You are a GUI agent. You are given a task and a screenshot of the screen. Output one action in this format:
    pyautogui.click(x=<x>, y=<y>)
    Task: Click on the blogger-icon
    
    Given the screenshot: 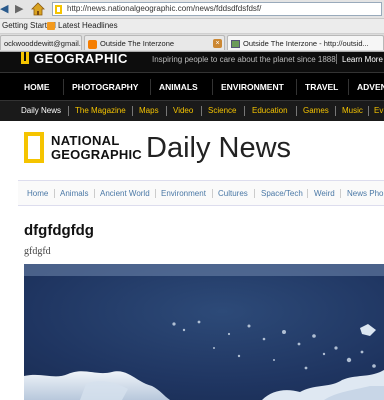 What is the action you would take?
    pyautogui.click(x=92, y=44)
    